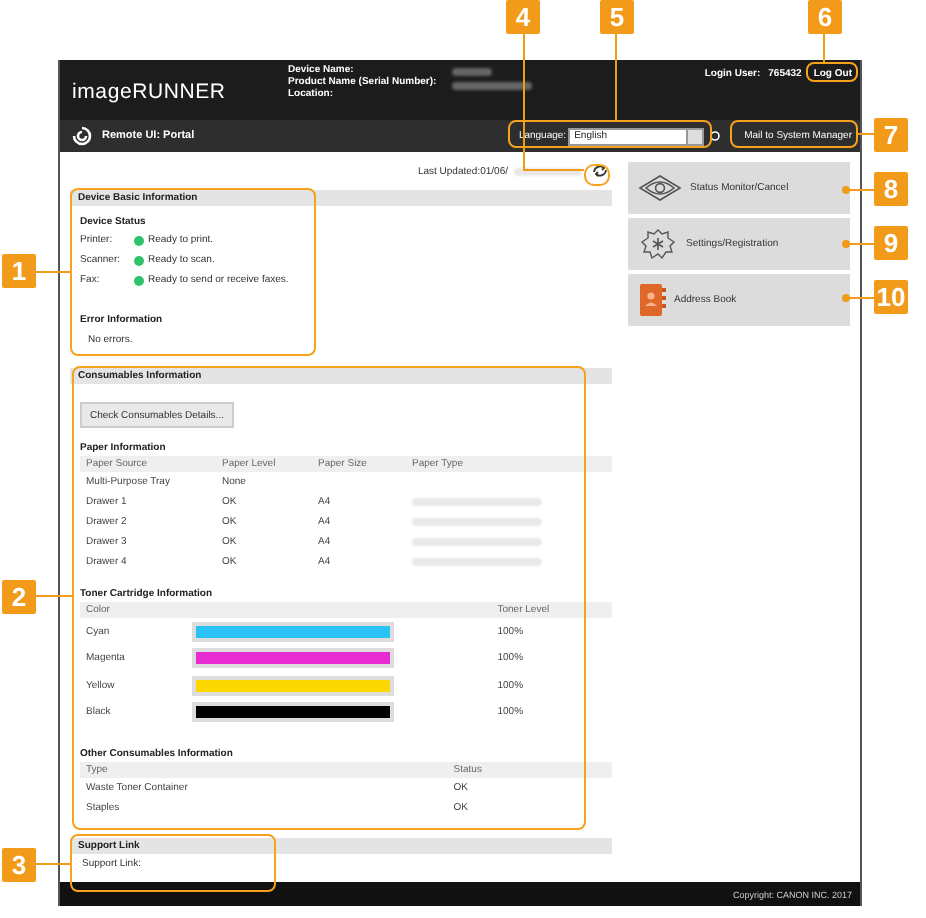 The width and height of the screenshot is (926, 918). Describe the element at coordinates (891, 189) in the screenshot. I see `callout-badge: 8` at that location.